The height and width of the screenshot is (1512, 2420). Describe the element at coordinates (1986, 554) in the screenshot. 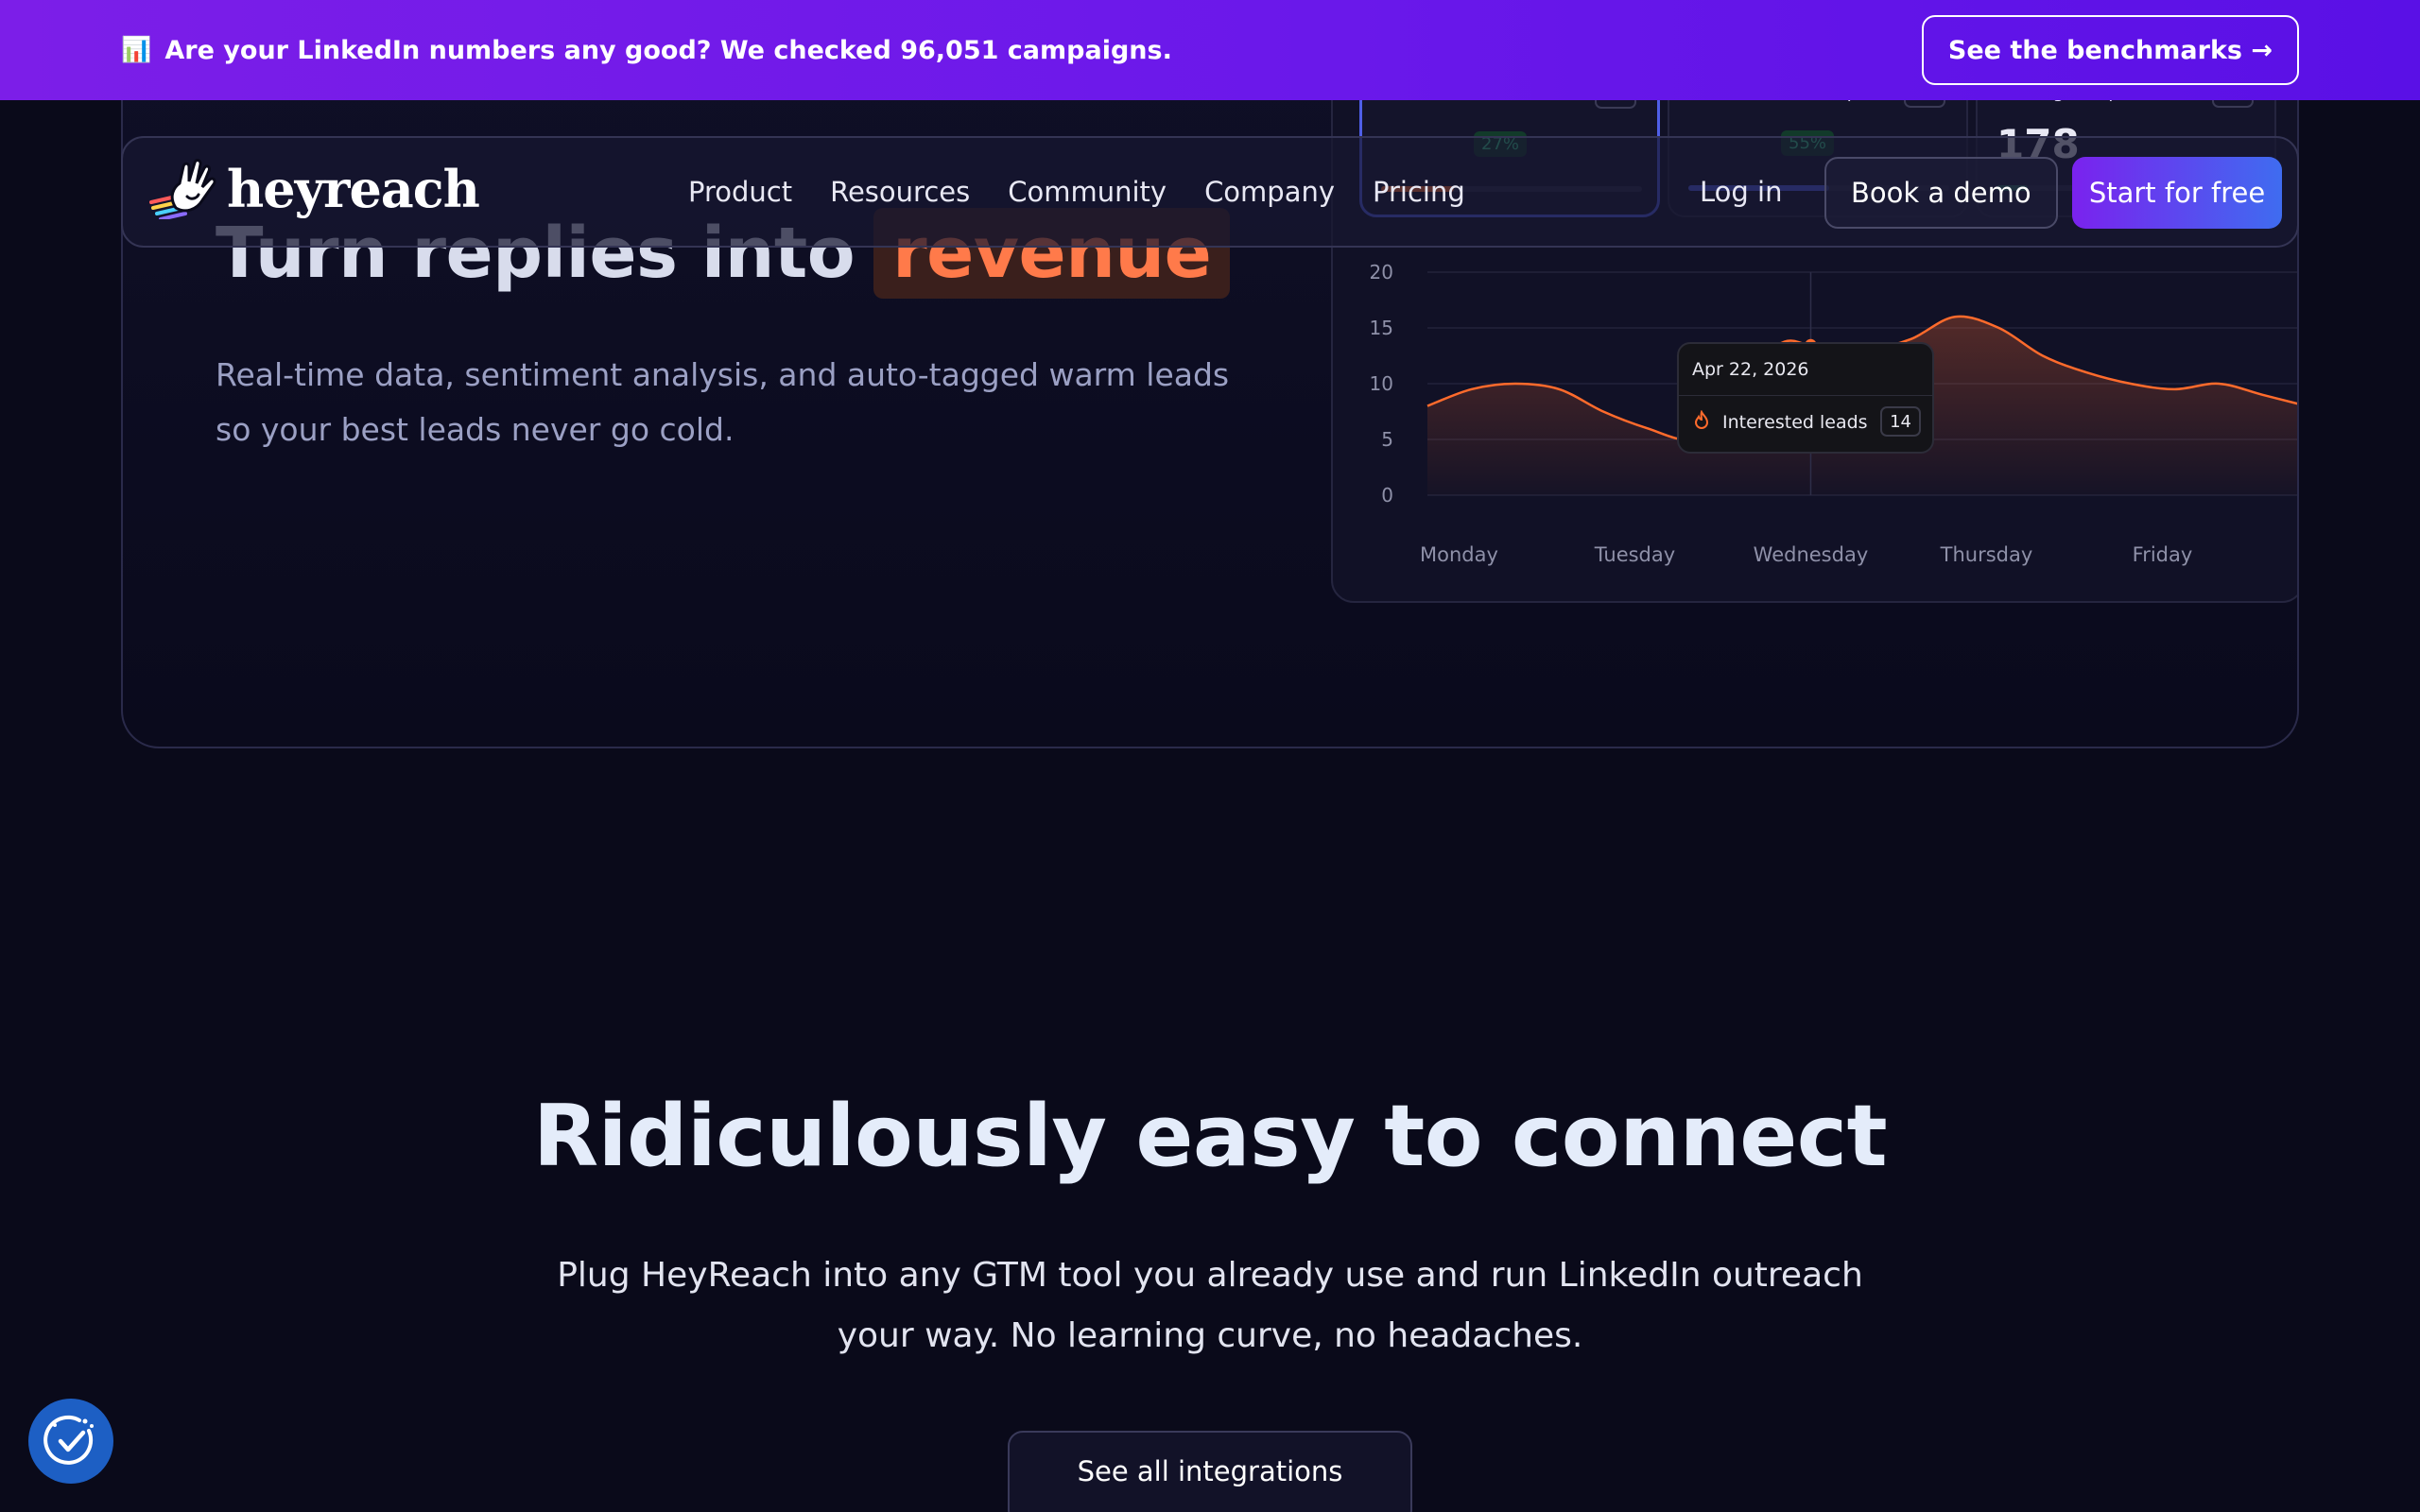

I see `x-tick-label: Thursday` at that location.